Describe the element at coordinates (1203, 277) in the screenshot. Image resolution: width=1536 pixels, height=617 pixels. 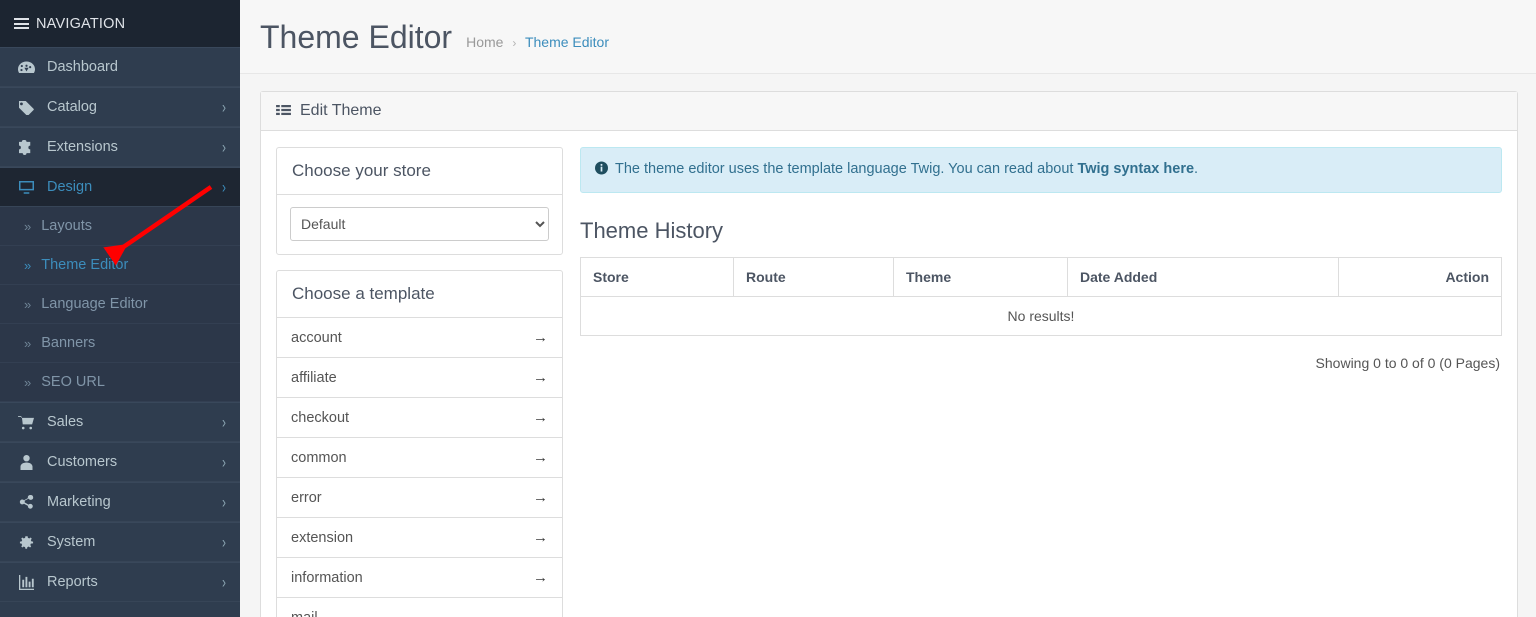
I see `column-header-date-added: Date Added` at that location.